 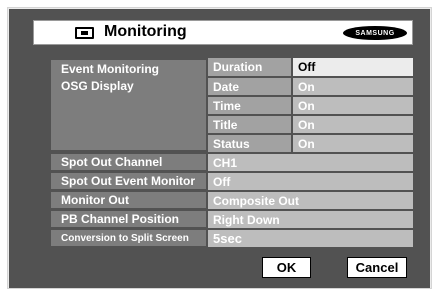 I want to click on value-time: On, so click(x=353, y=105).